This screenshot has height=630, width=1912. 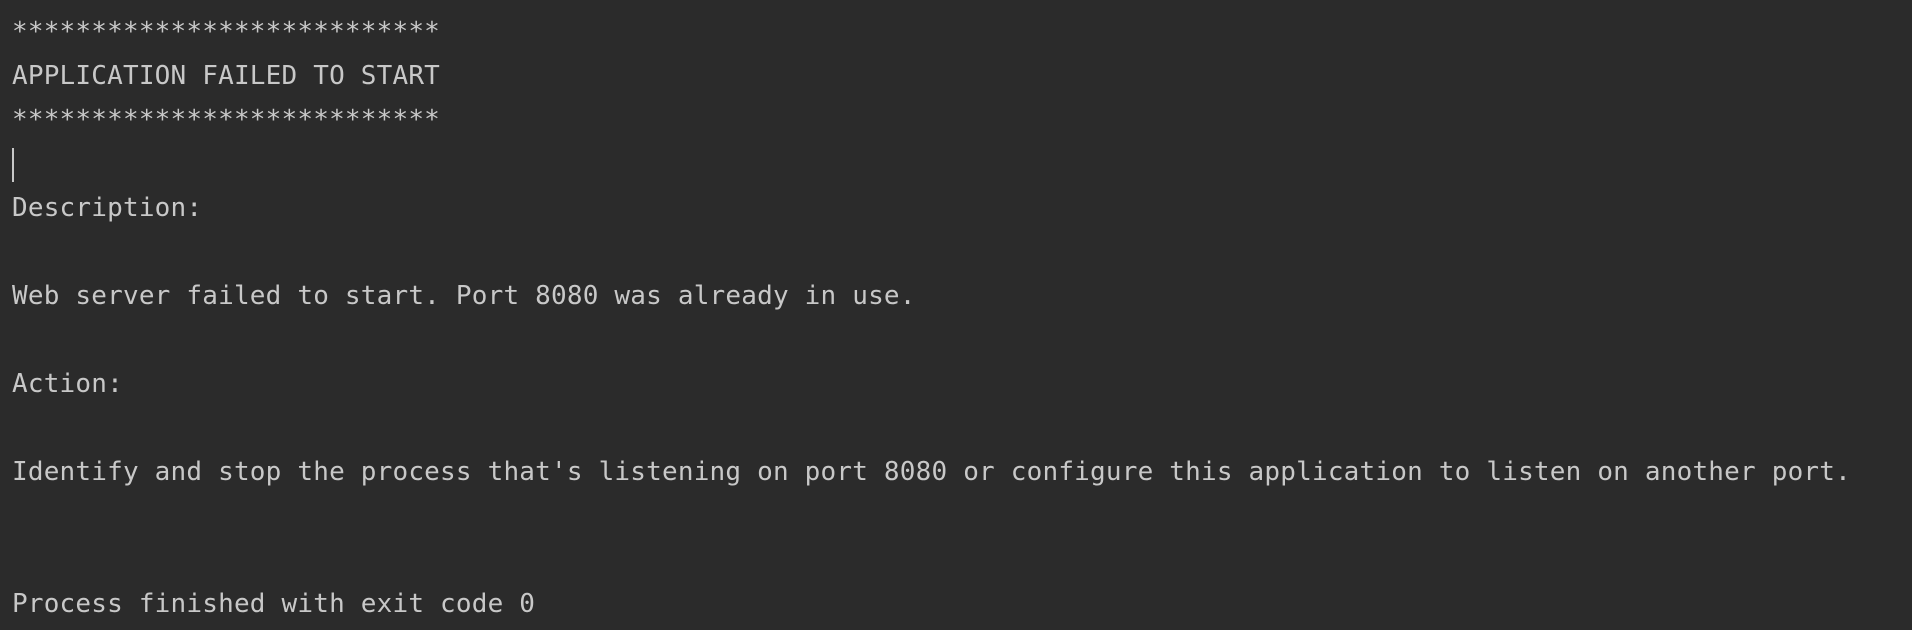 What do you see at coordinates (226, 120) in the screenshot?
I see `console-stars-bottom: ***************************` at bounding box center [226, 120].